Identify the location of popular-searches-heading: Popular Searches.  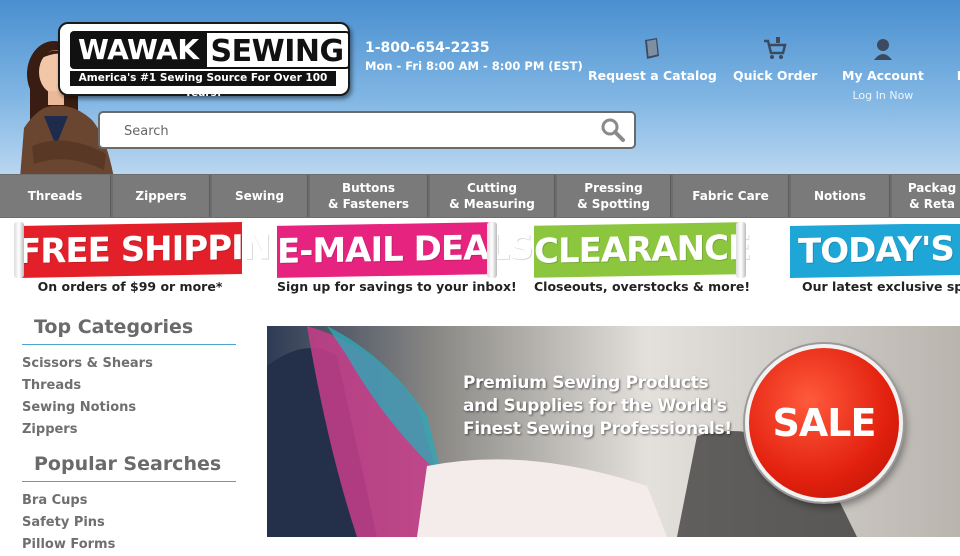
(129, 467).